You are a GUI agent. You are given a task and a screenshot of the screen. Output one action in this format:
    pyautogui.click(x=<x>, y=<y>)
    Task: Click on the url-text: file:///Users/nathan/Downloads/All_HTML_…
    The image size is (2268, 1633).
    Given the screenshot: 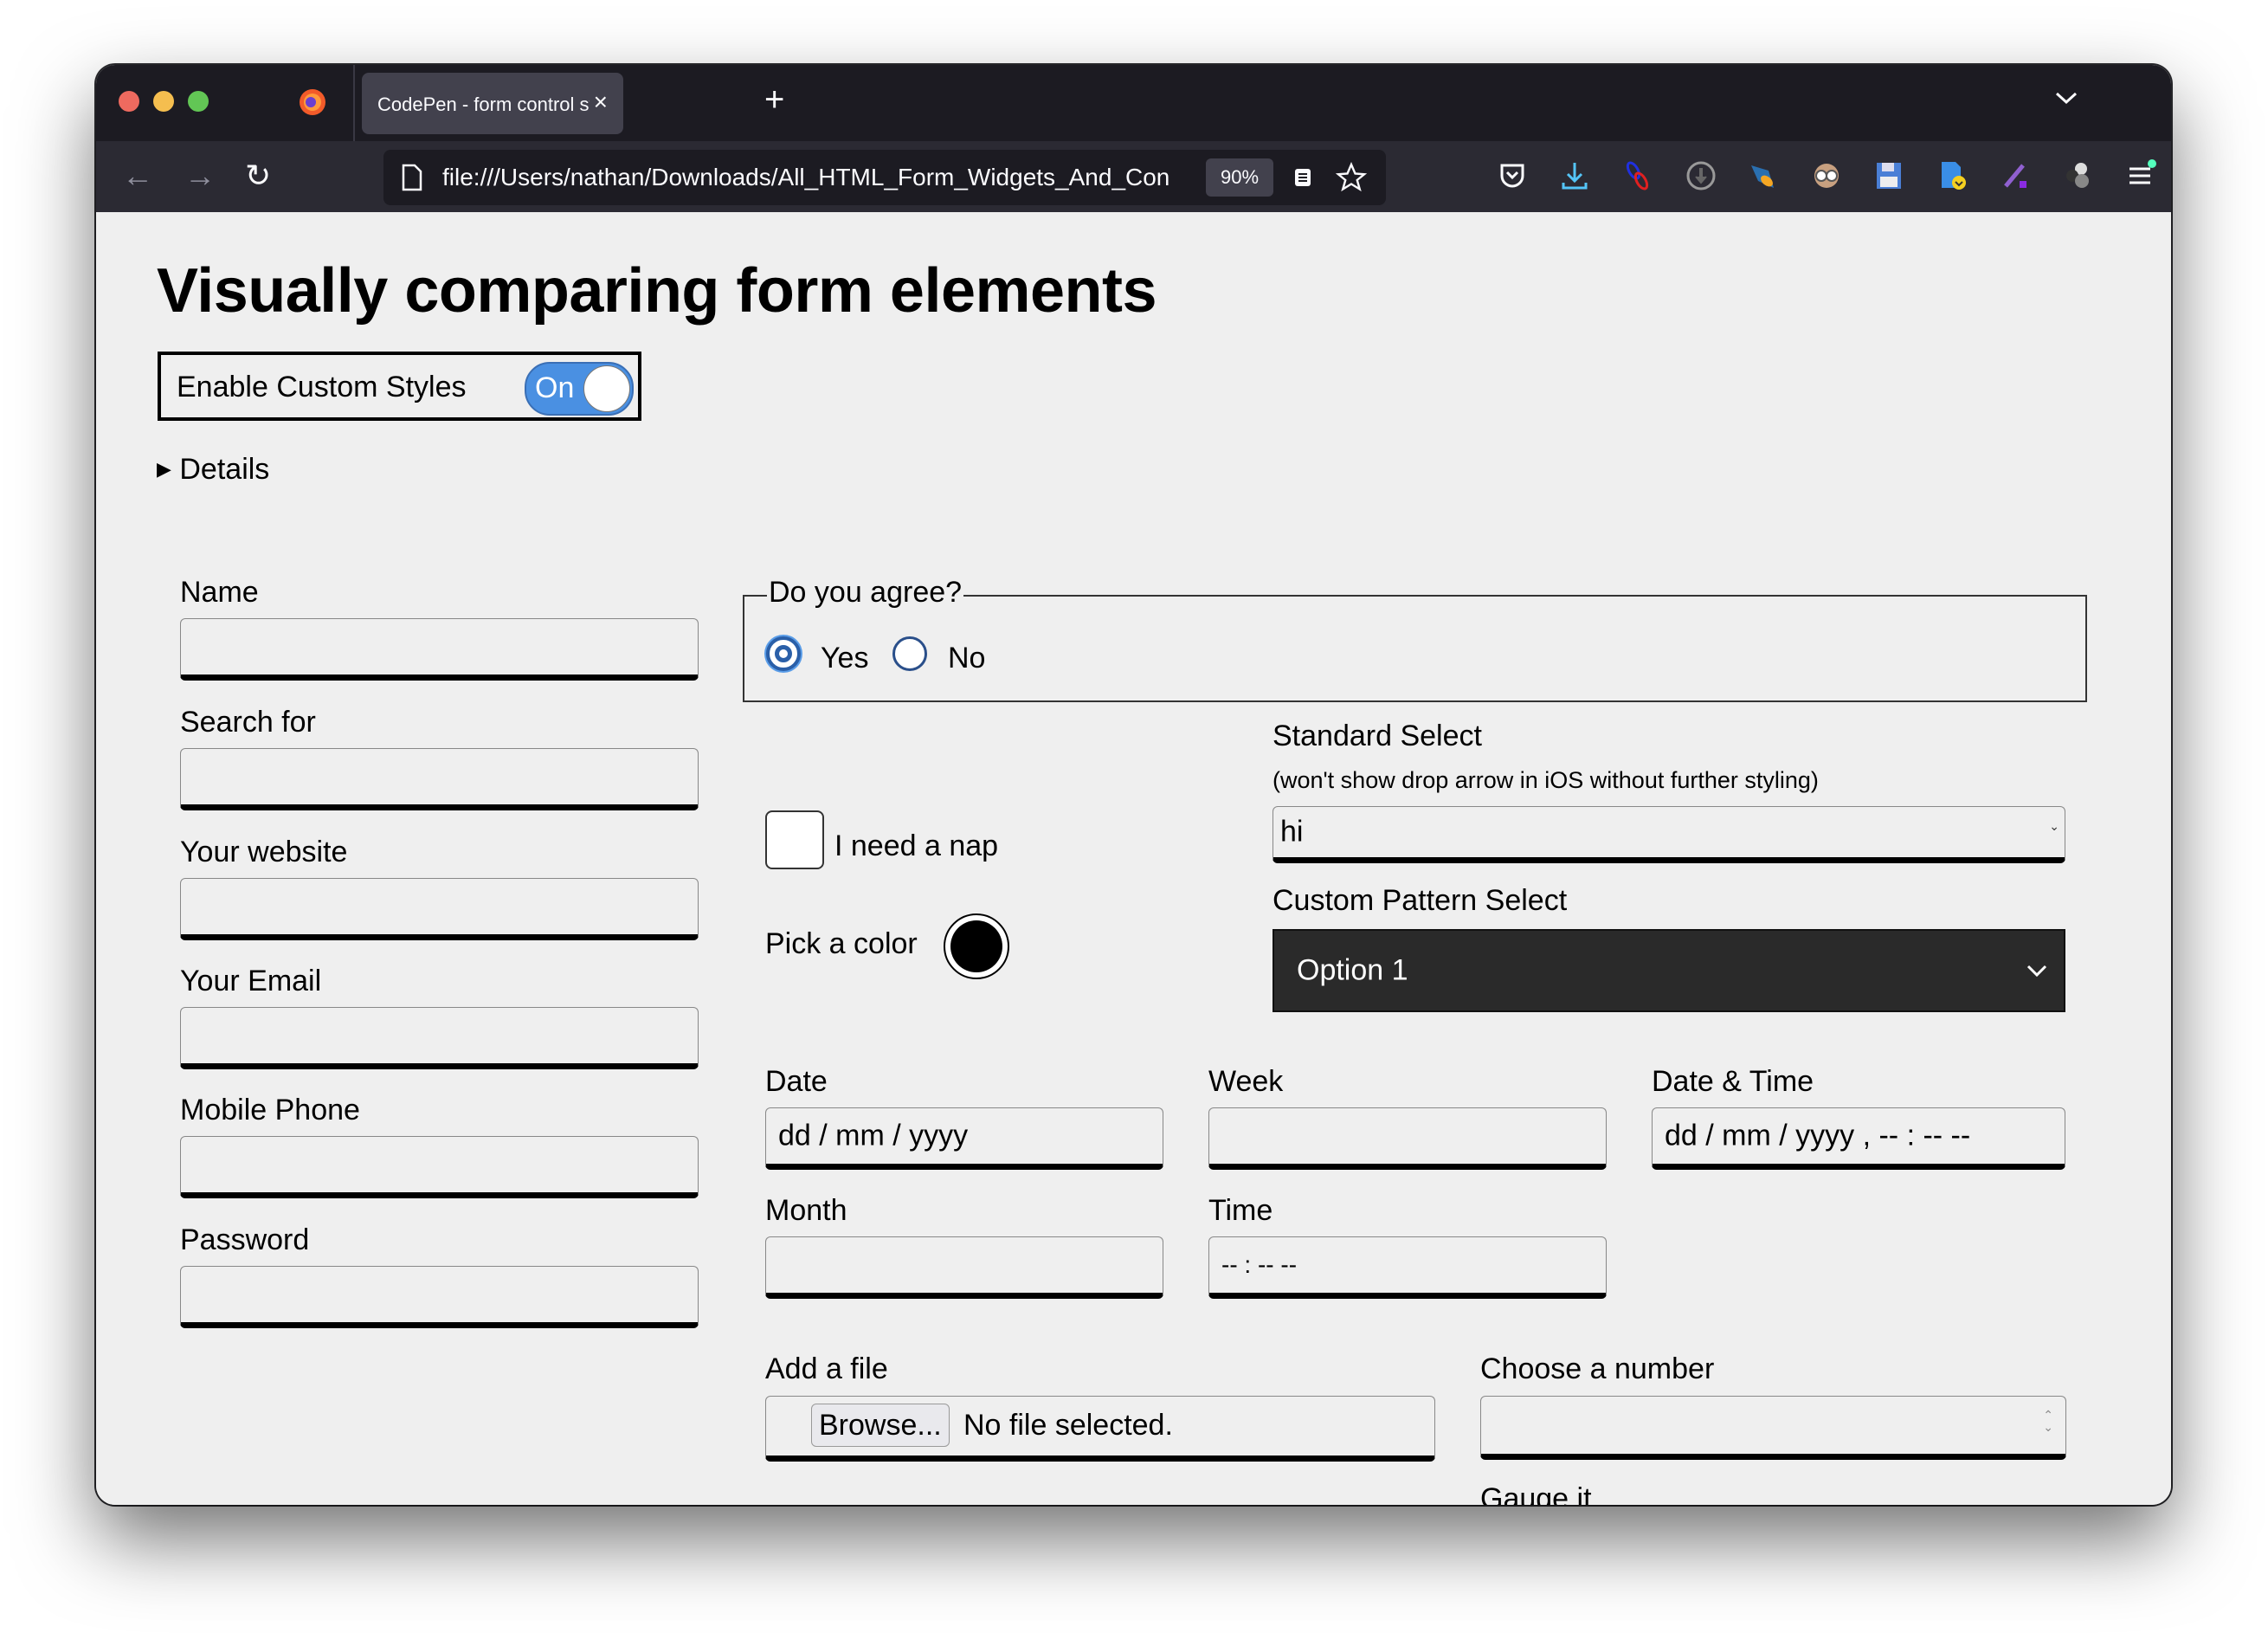 What is the action you would take?
    pyautogui.click(x=818, y=177)
    